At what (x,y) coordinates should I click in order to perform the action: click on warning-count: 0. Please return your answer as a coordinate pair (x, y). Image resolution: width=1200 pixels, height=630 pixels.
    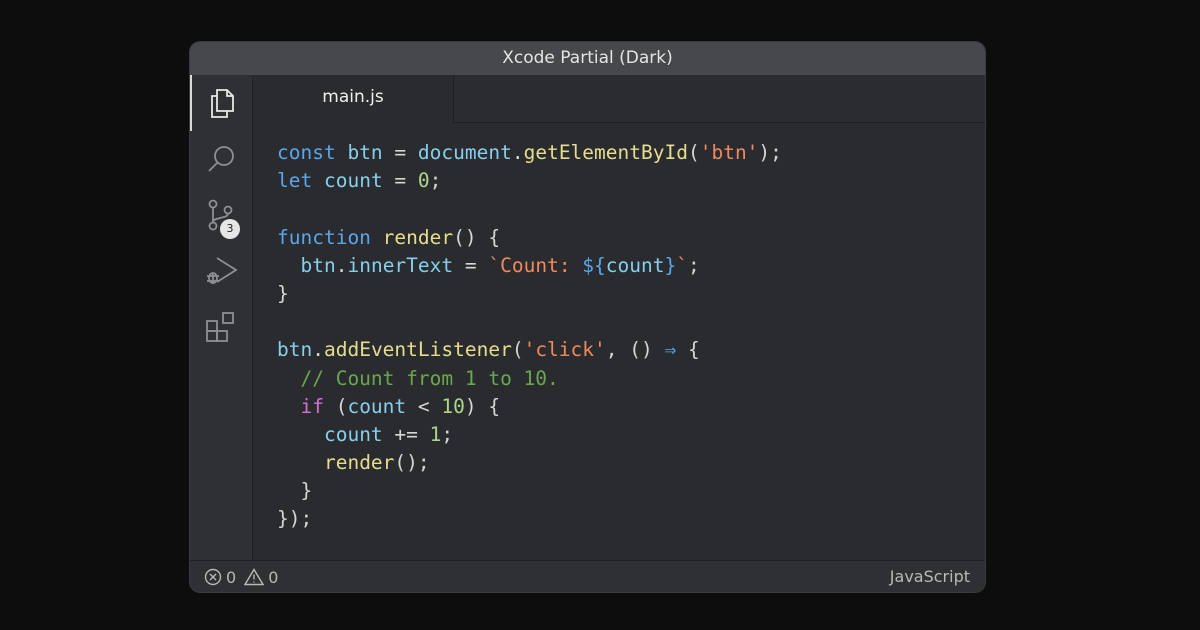
    Looking at the image, I should click on (273, 577).